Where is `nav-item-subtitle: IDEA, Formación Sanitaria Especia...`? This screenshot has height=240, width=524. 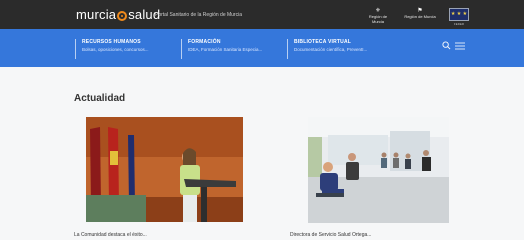 nav-item-subtitle: IDEA, Formación Sanitaria Especia... is located at coordinates (225, 49).